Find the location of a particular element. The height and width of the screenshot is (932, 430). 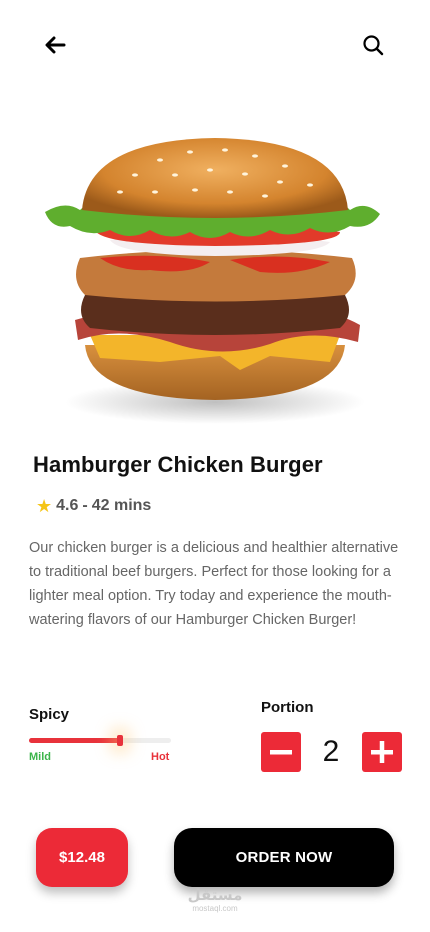

search-button is located at coordinates (373, 45).